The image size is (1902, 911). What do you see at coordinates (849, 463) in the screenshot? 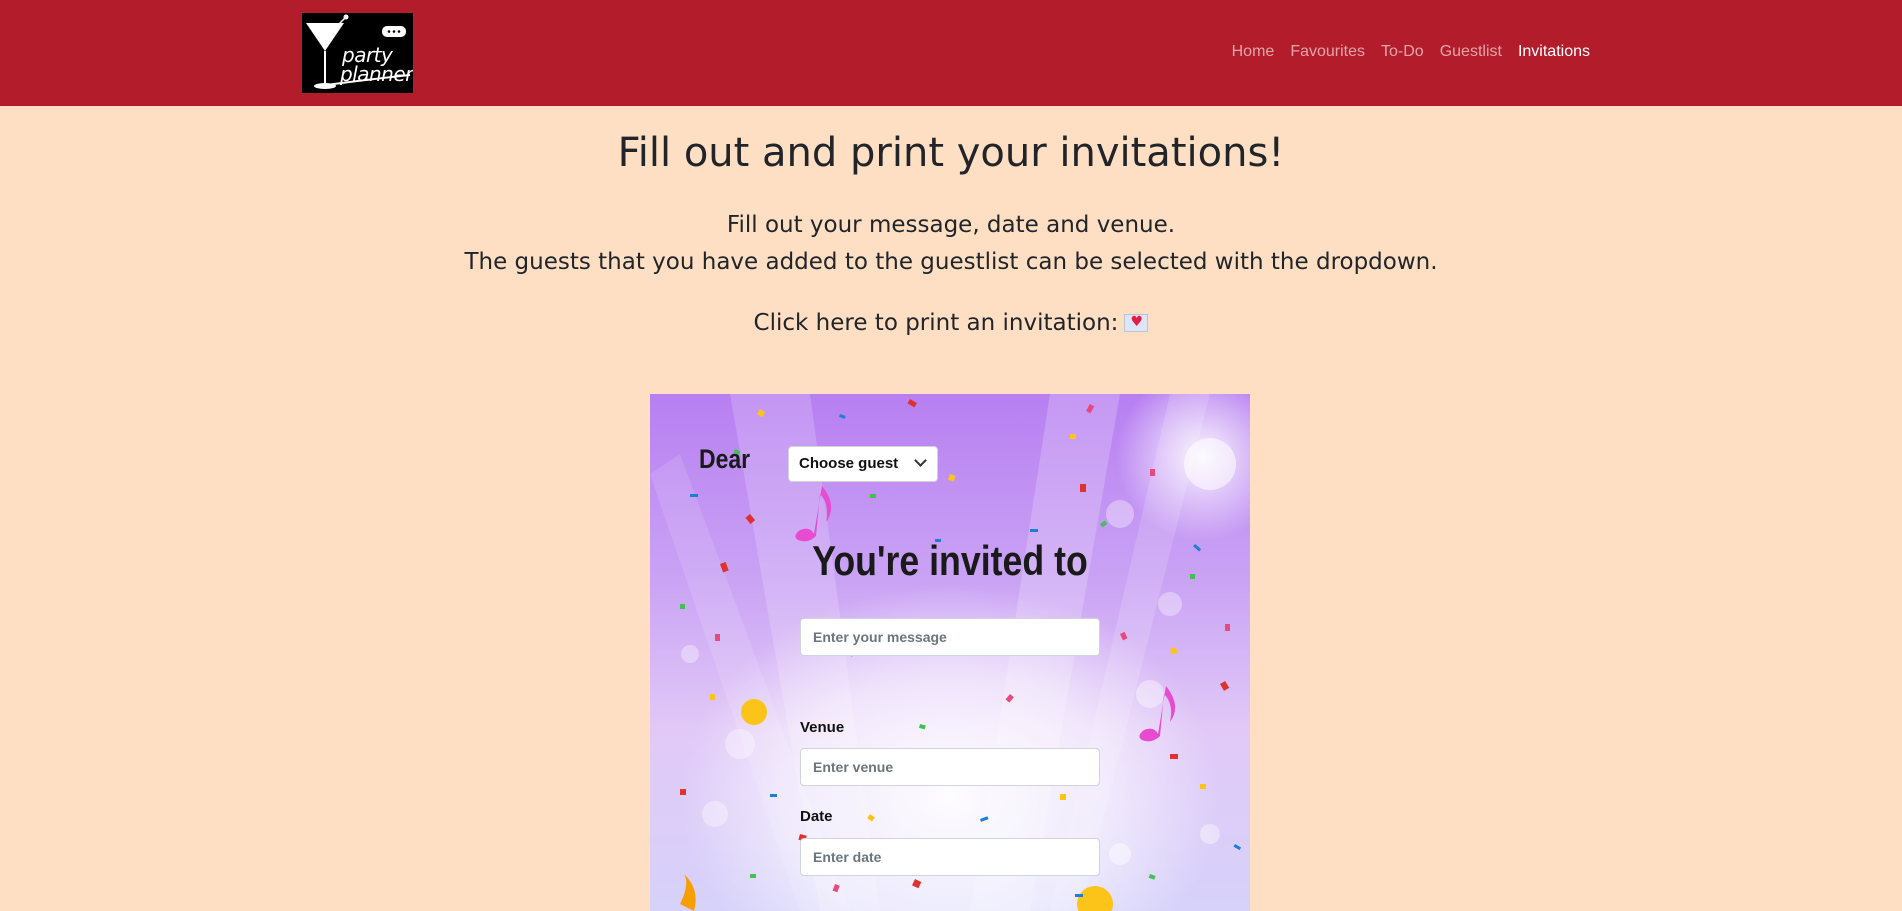
I see `guest-select-value: Choose guest` at bounding box center [849, 463].